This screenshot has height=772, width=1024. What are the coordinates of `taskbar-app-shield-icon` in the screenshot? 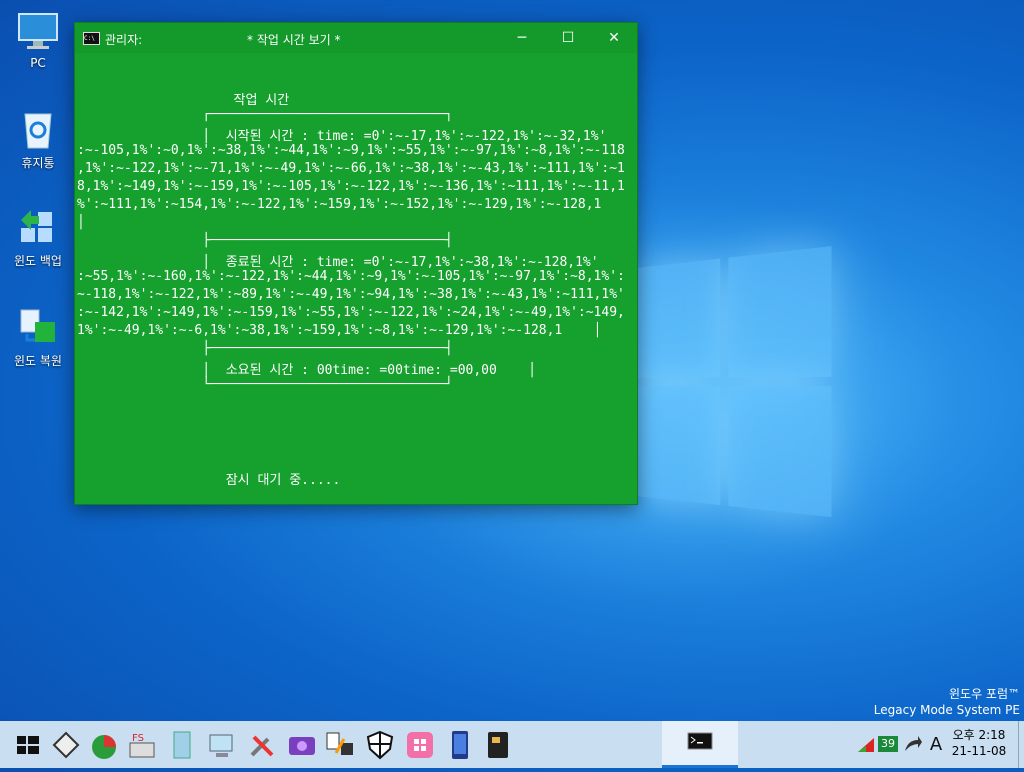 It's located at (380, 745).